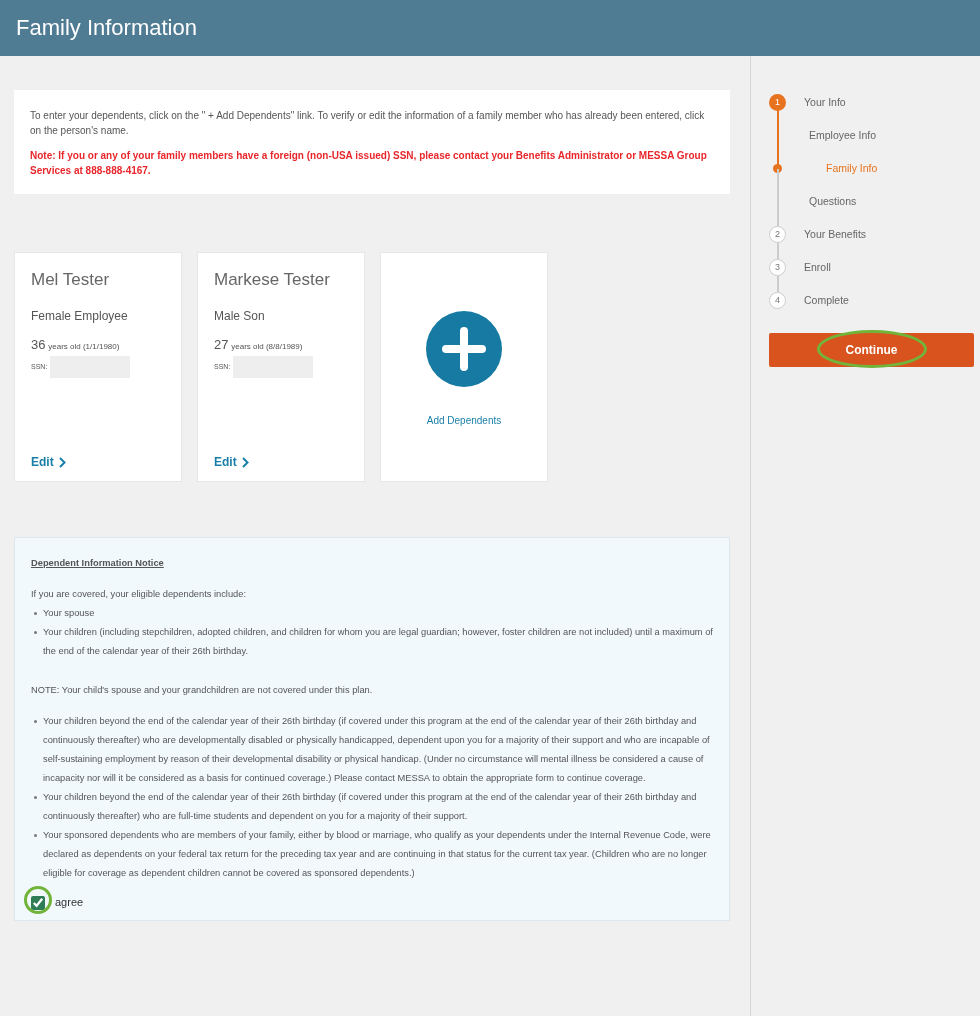 This screenshot has height=1016, width=980. What do you see at coordinates (825, 102) in the screenshot?
I see `step-label: Your Info` at bounding box center [825, 102].